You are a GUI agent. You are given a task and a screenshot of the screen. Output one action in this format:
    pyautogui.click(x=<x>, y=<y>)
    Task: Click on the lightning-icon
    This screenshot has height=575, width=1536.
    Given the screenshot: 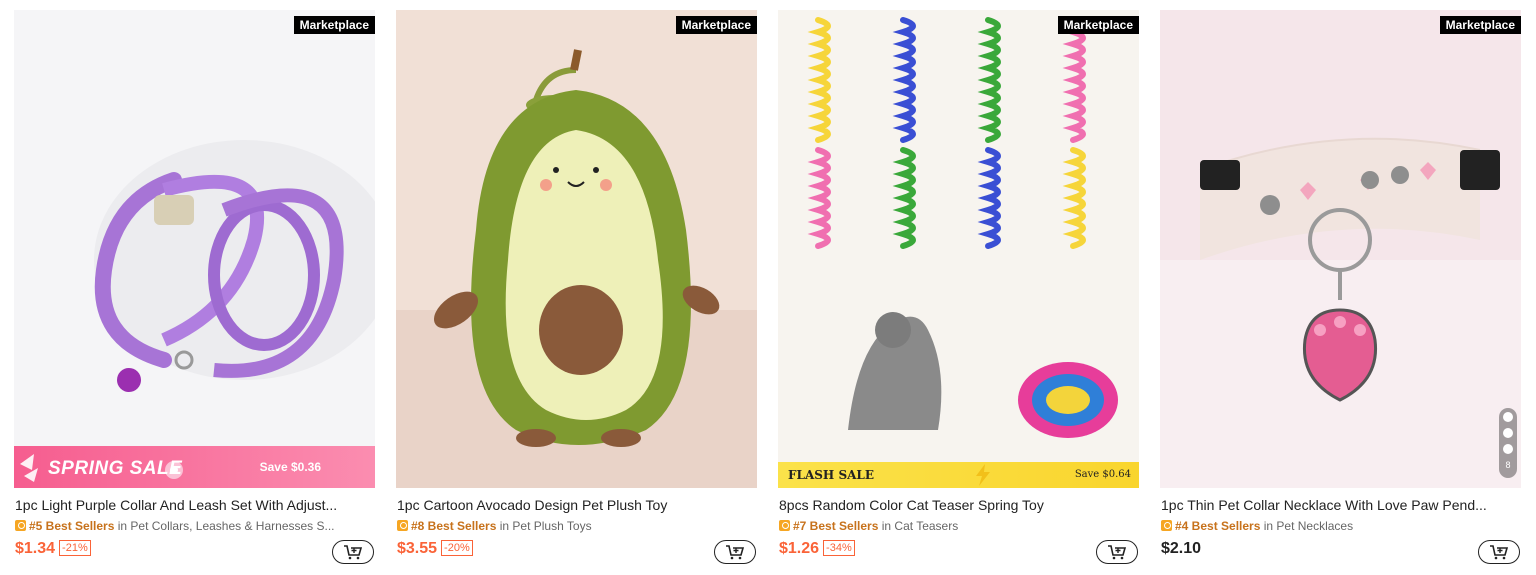 What is the action you would take?
    pyautogui.click(x=983, y=475)
    